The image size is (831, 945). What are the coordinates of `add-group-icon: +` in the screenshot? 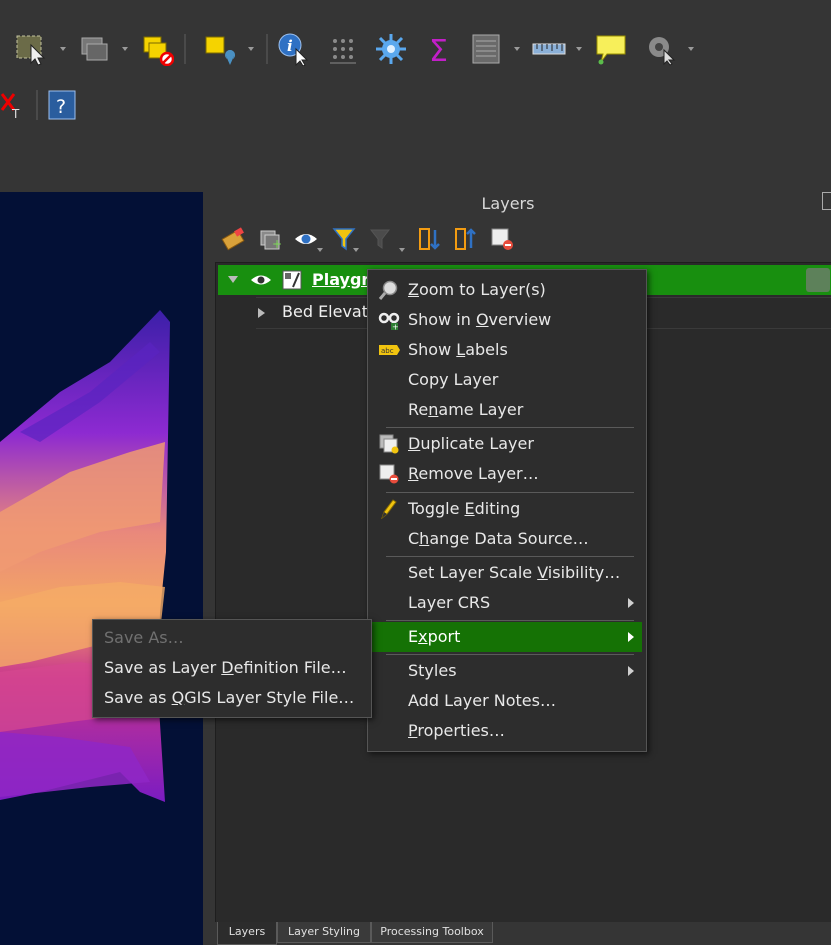 It's located at (270, 239).